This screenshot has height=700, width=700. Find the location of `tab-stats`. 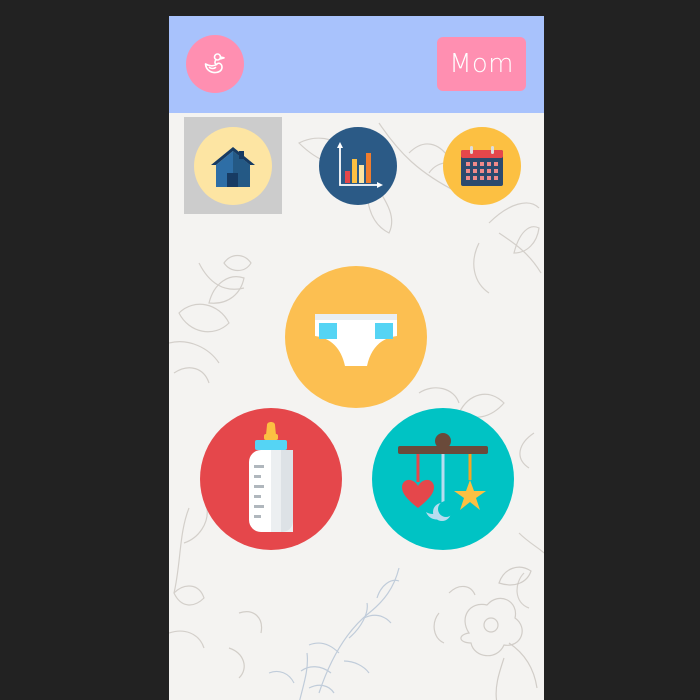

tab-stats is located at coordinates (358, 165).